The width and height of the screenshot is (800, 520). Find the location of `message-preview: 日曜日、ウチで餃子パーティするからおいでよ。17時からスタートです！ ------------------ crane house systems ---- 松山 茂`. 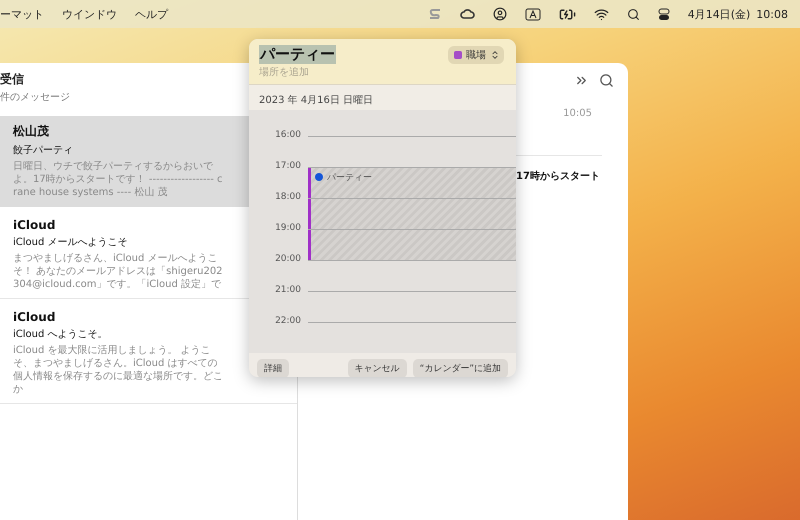

message-preview: 日曜日、ウチで餃子パーティするからおいでよ。17時からスタートです！ ------------------ crane house systems ---- 松山 茂 is located at coordinates (118, 179).